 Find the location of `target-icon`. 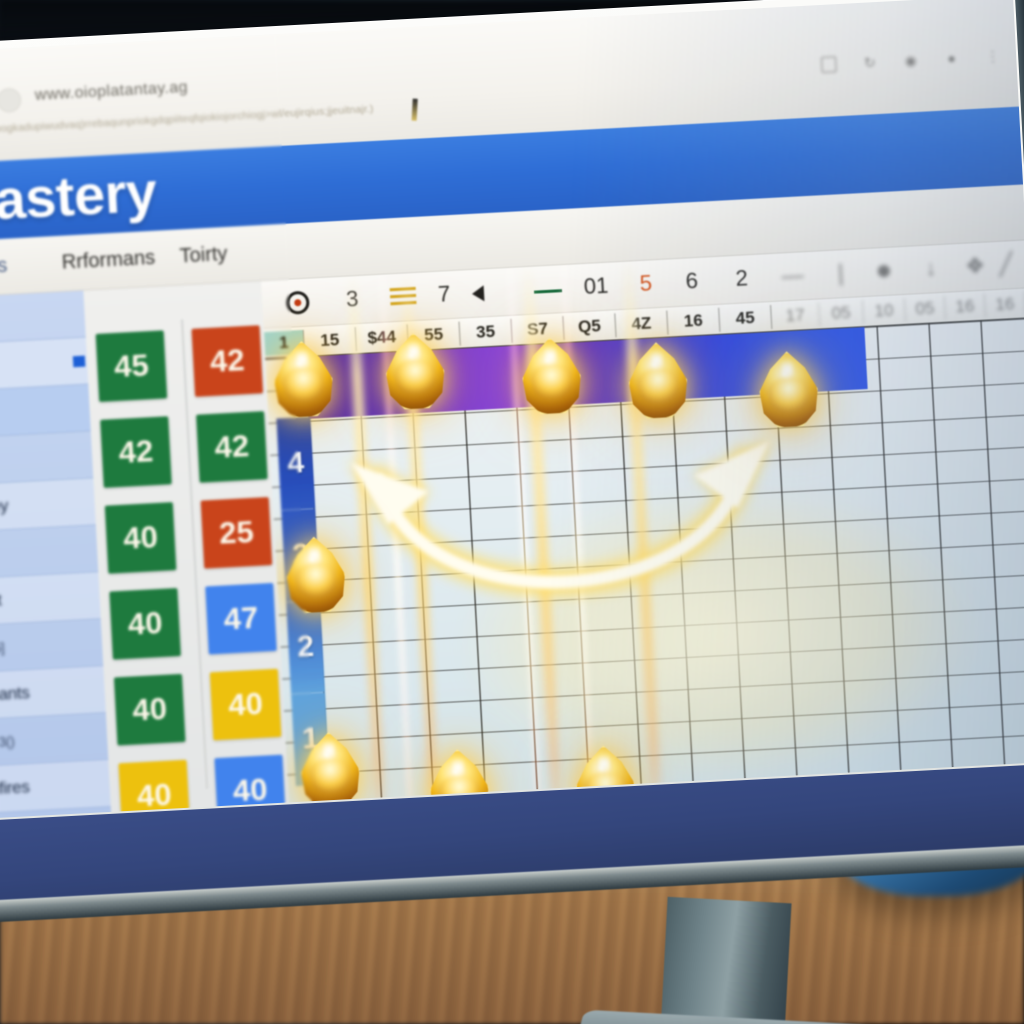

target-icon is located at coordinates (297, 302).